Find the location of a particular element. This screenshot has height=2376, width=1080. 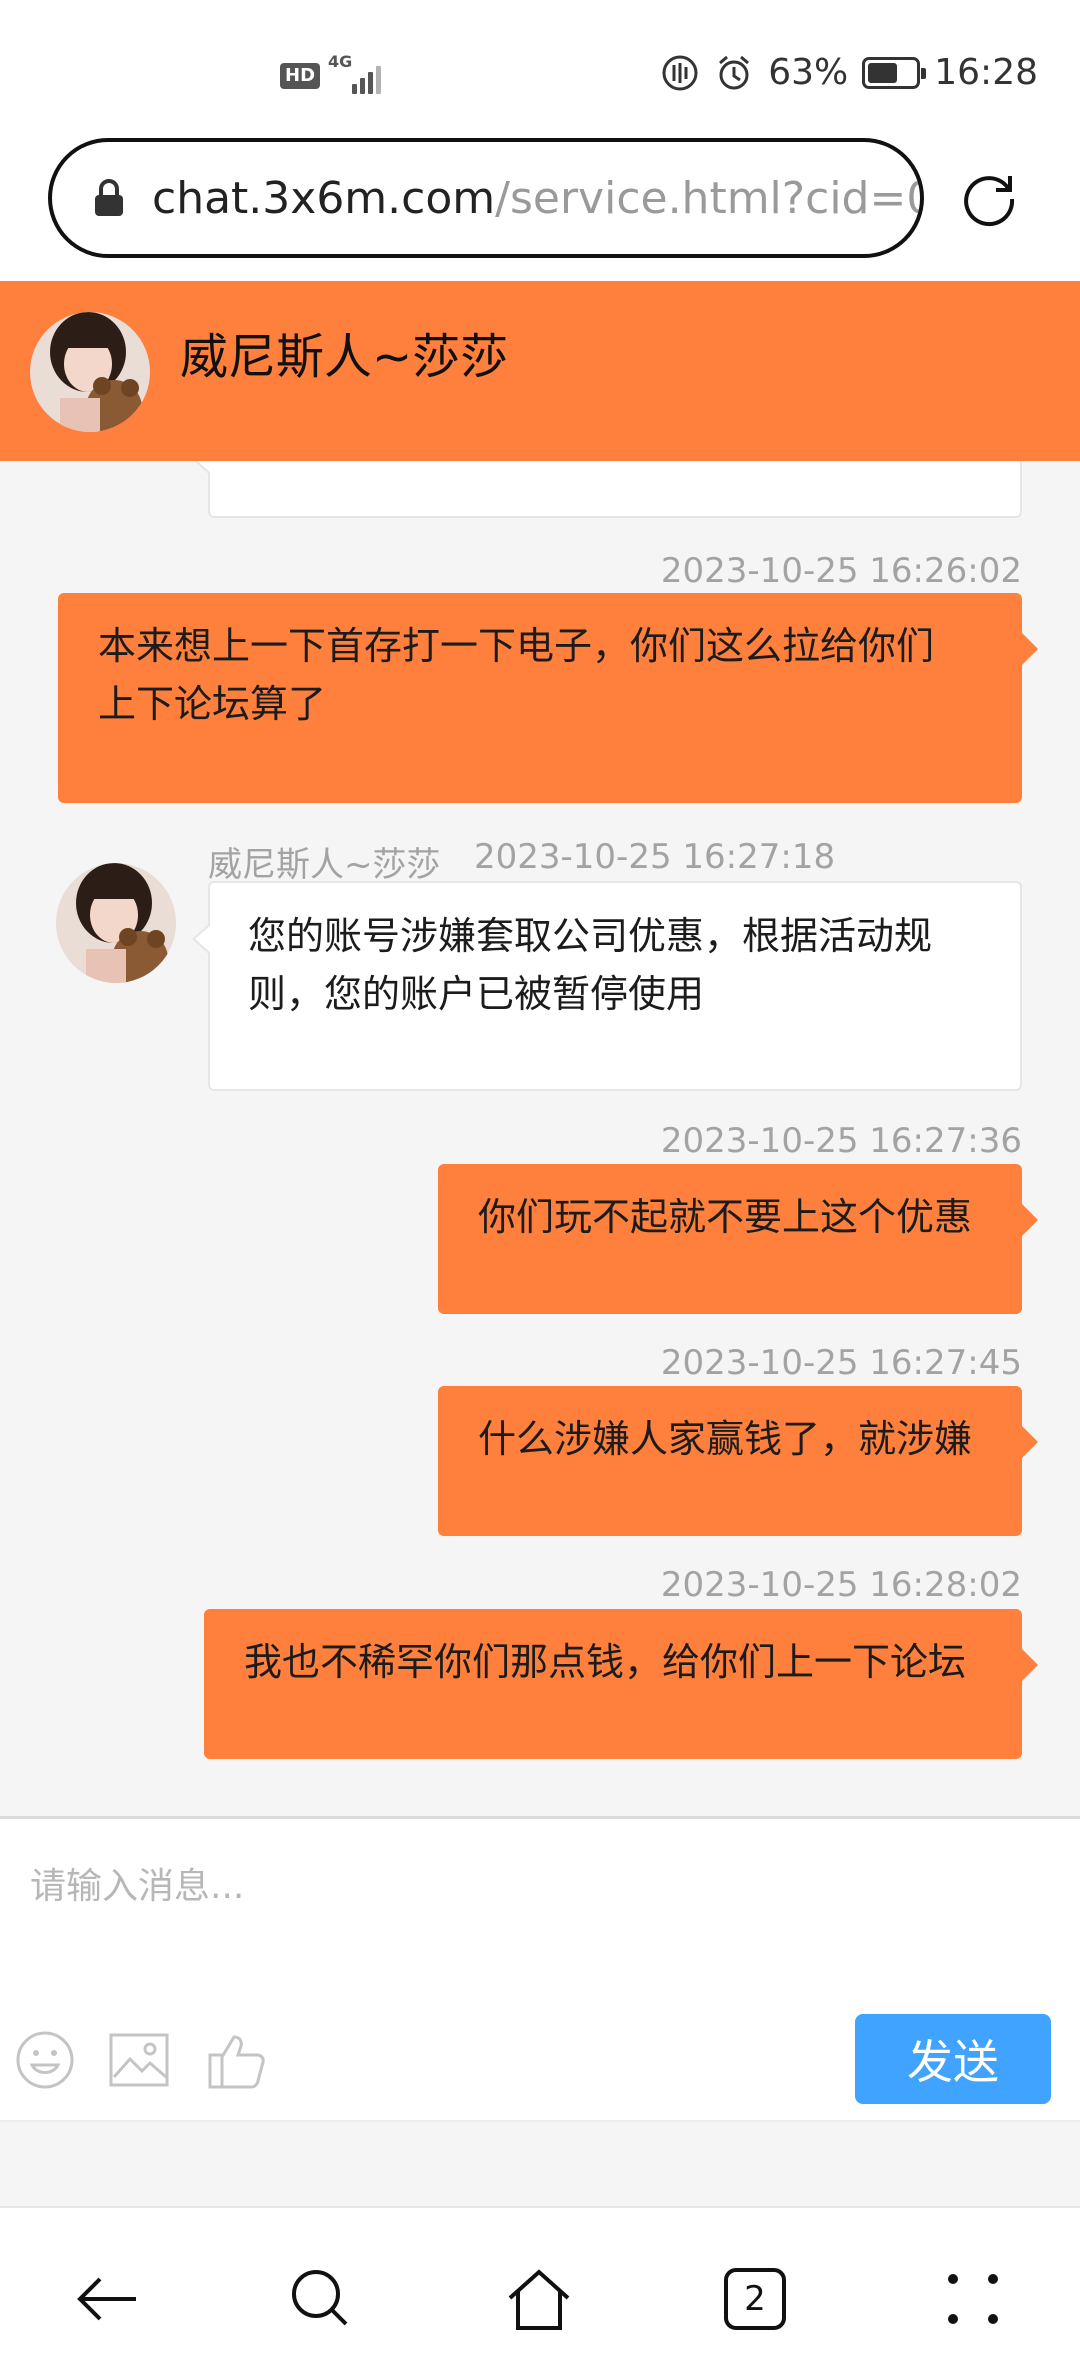

browser-nav-bar: 2 is located at coordinates (540, 2291).